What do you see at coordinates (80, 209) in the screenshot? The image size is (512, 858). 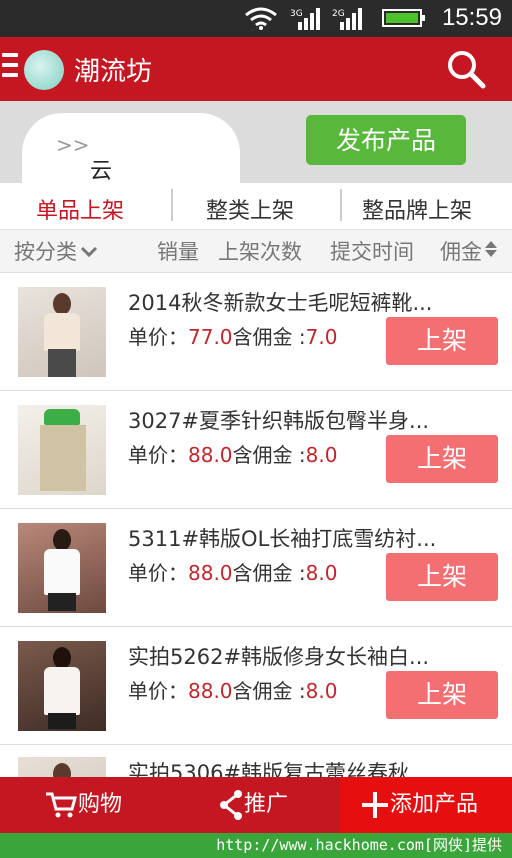 I see `tab-single-shelf: 单品上架` at bounding box center [80, 209].